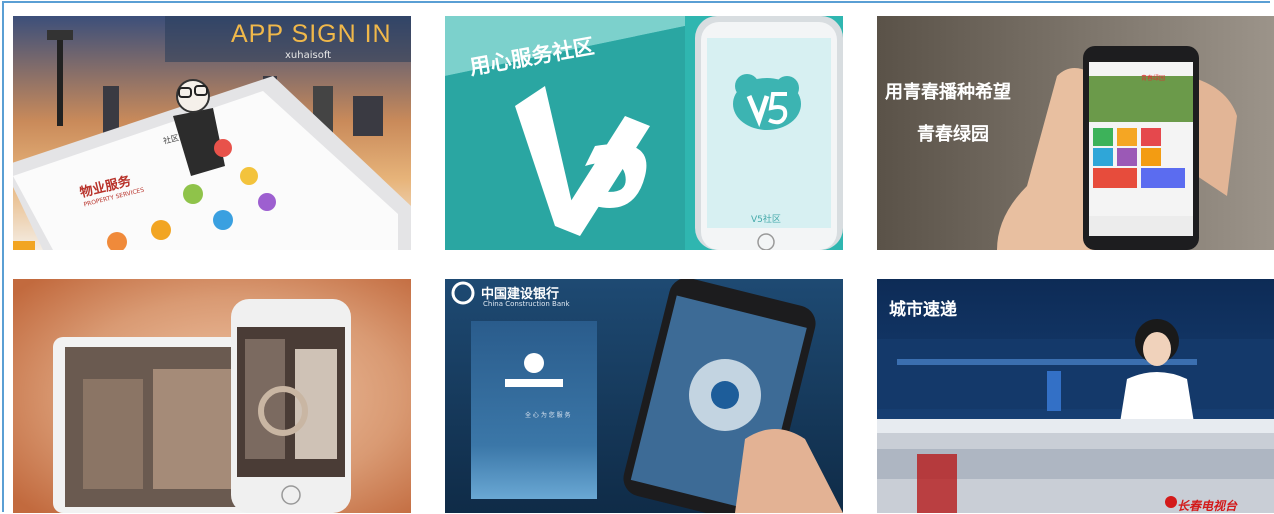 This screenshot has height=514, width=1274. What do you see at coordinates (548, 415) in the screenshot?
I see `service-text: 全 心 为 您 服 务` at bounding box center [548, 415].